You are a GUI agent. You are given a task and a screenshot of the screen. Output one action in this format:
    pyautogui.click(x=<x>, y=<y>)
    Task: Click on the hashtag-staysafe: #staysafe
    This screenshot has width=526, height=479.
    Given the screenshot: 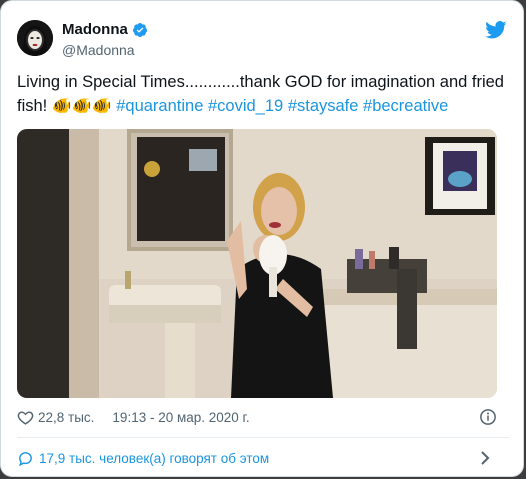 What is the action you would take?
    pyautogui.click(x=323, y=106)
    